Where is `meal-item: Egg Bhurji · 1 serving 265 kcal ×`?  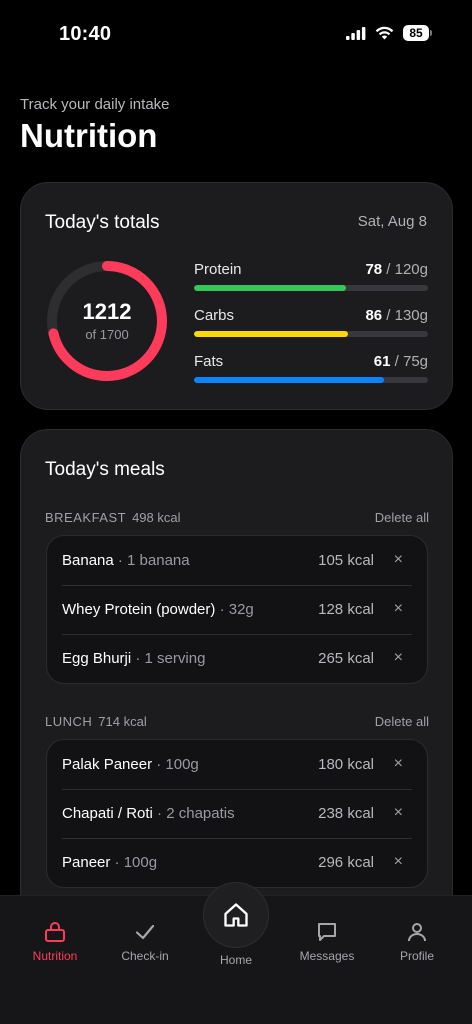 meal-item: Egg Bhurji · 1 serving 265 kcal × is located at coordinates (237, 658).